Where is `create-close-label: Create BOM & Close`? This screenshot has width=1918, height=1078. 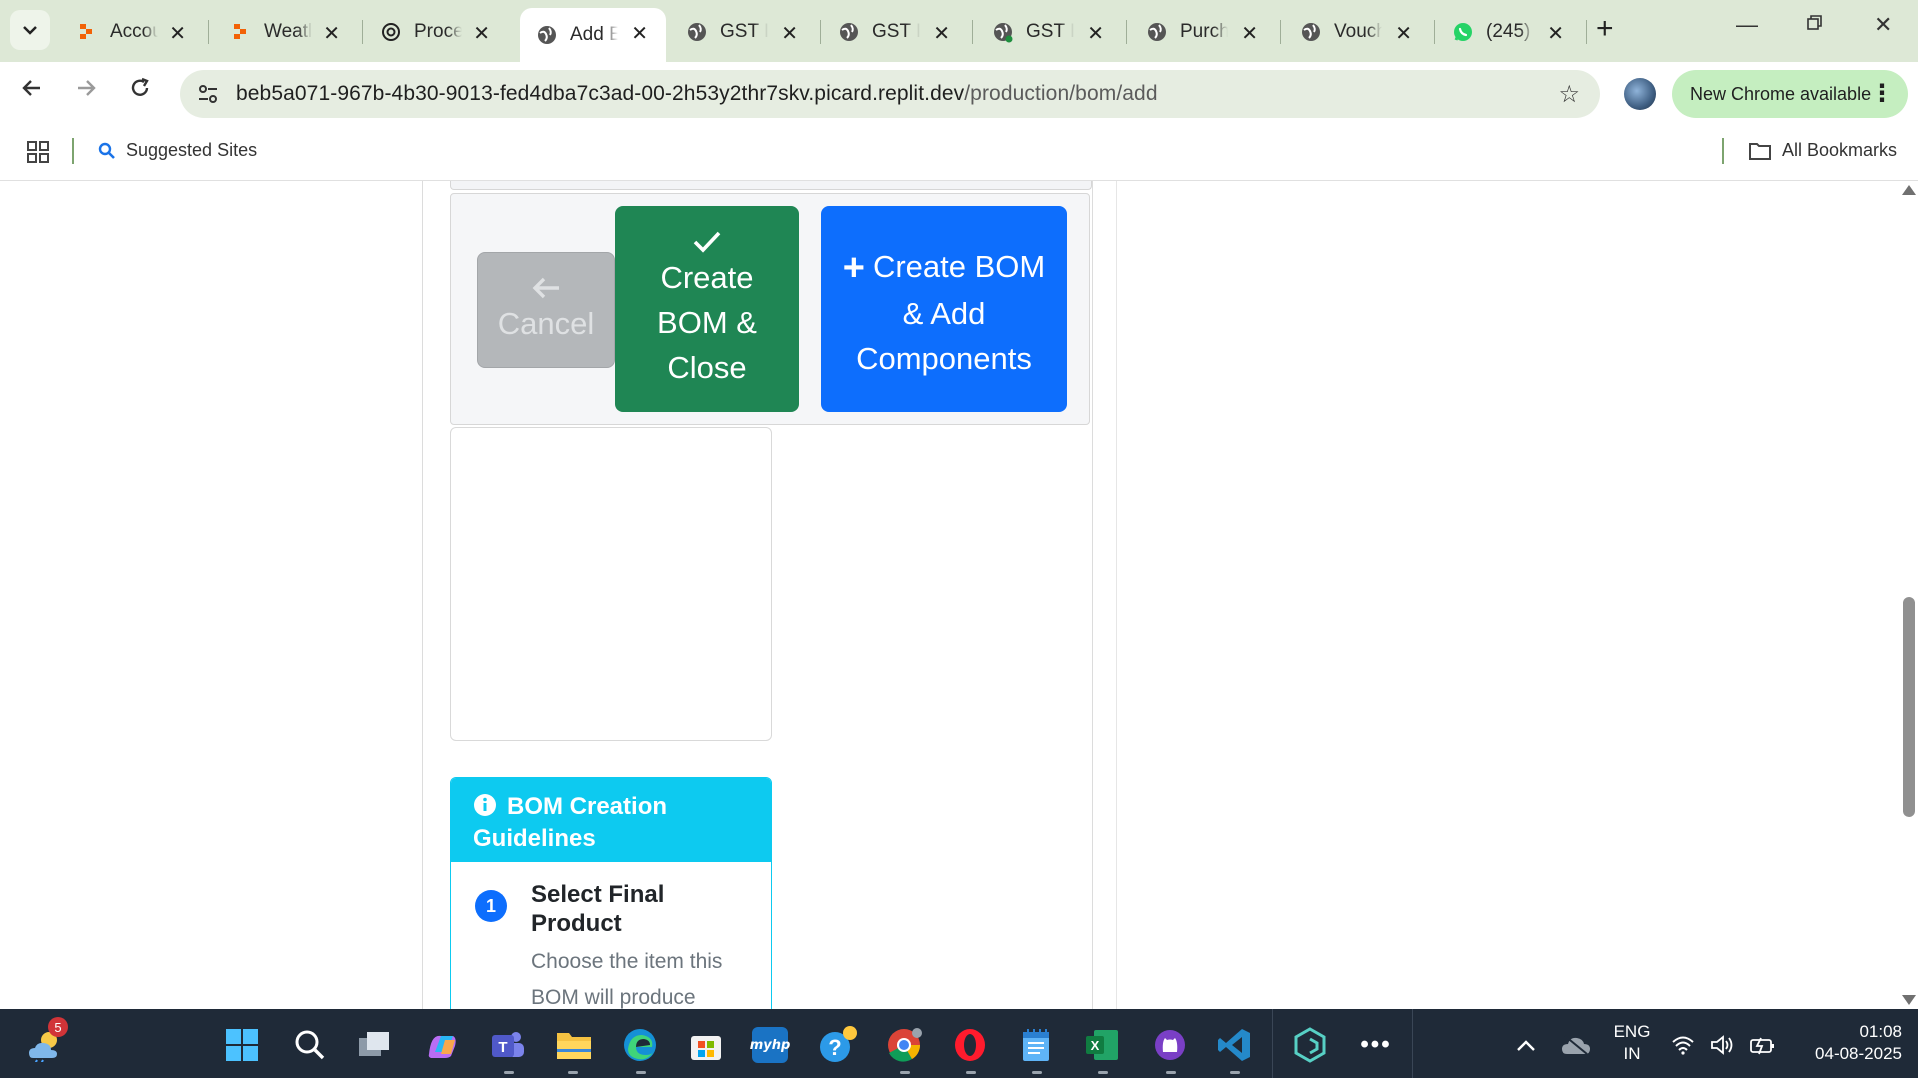 create-close-label: Create BOM & Close is located at coordinates (707, 322).